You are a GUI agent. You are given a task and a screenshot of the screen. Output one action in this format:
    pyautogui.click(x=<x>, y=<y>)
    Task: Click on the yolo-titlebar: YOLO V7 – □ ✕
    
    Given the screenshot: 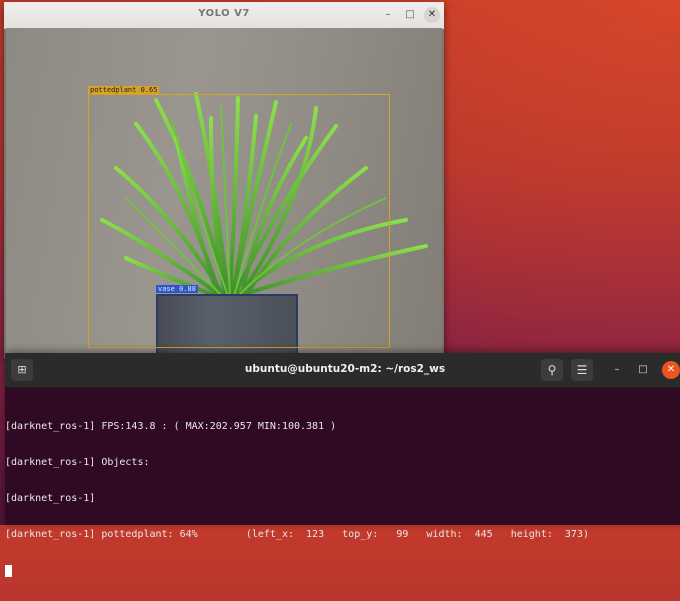 What is the action you would take?
    pyautogui.click(x=224, y=15)
    